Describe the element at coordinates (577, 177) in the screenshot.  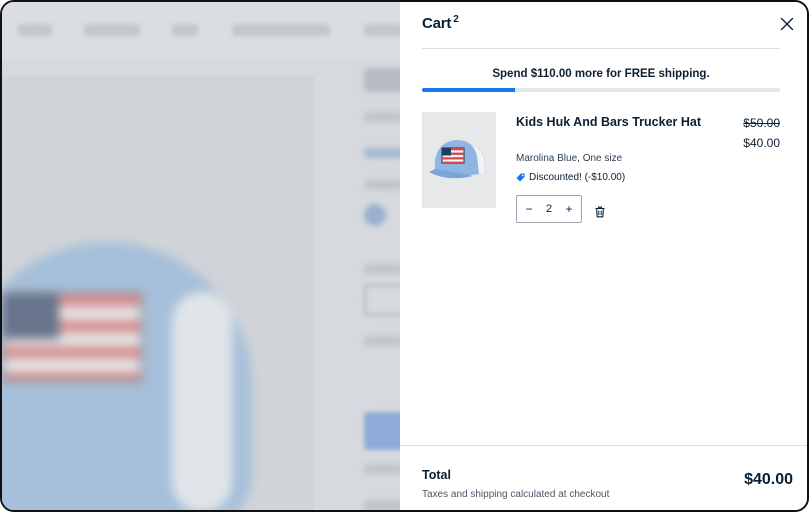
I see `discount-text: Discounted! (-$10.00)` at that location.